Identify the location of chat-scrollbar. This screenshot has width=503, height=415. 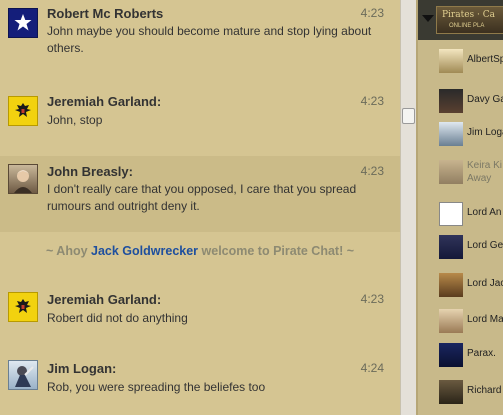
(408, 207).